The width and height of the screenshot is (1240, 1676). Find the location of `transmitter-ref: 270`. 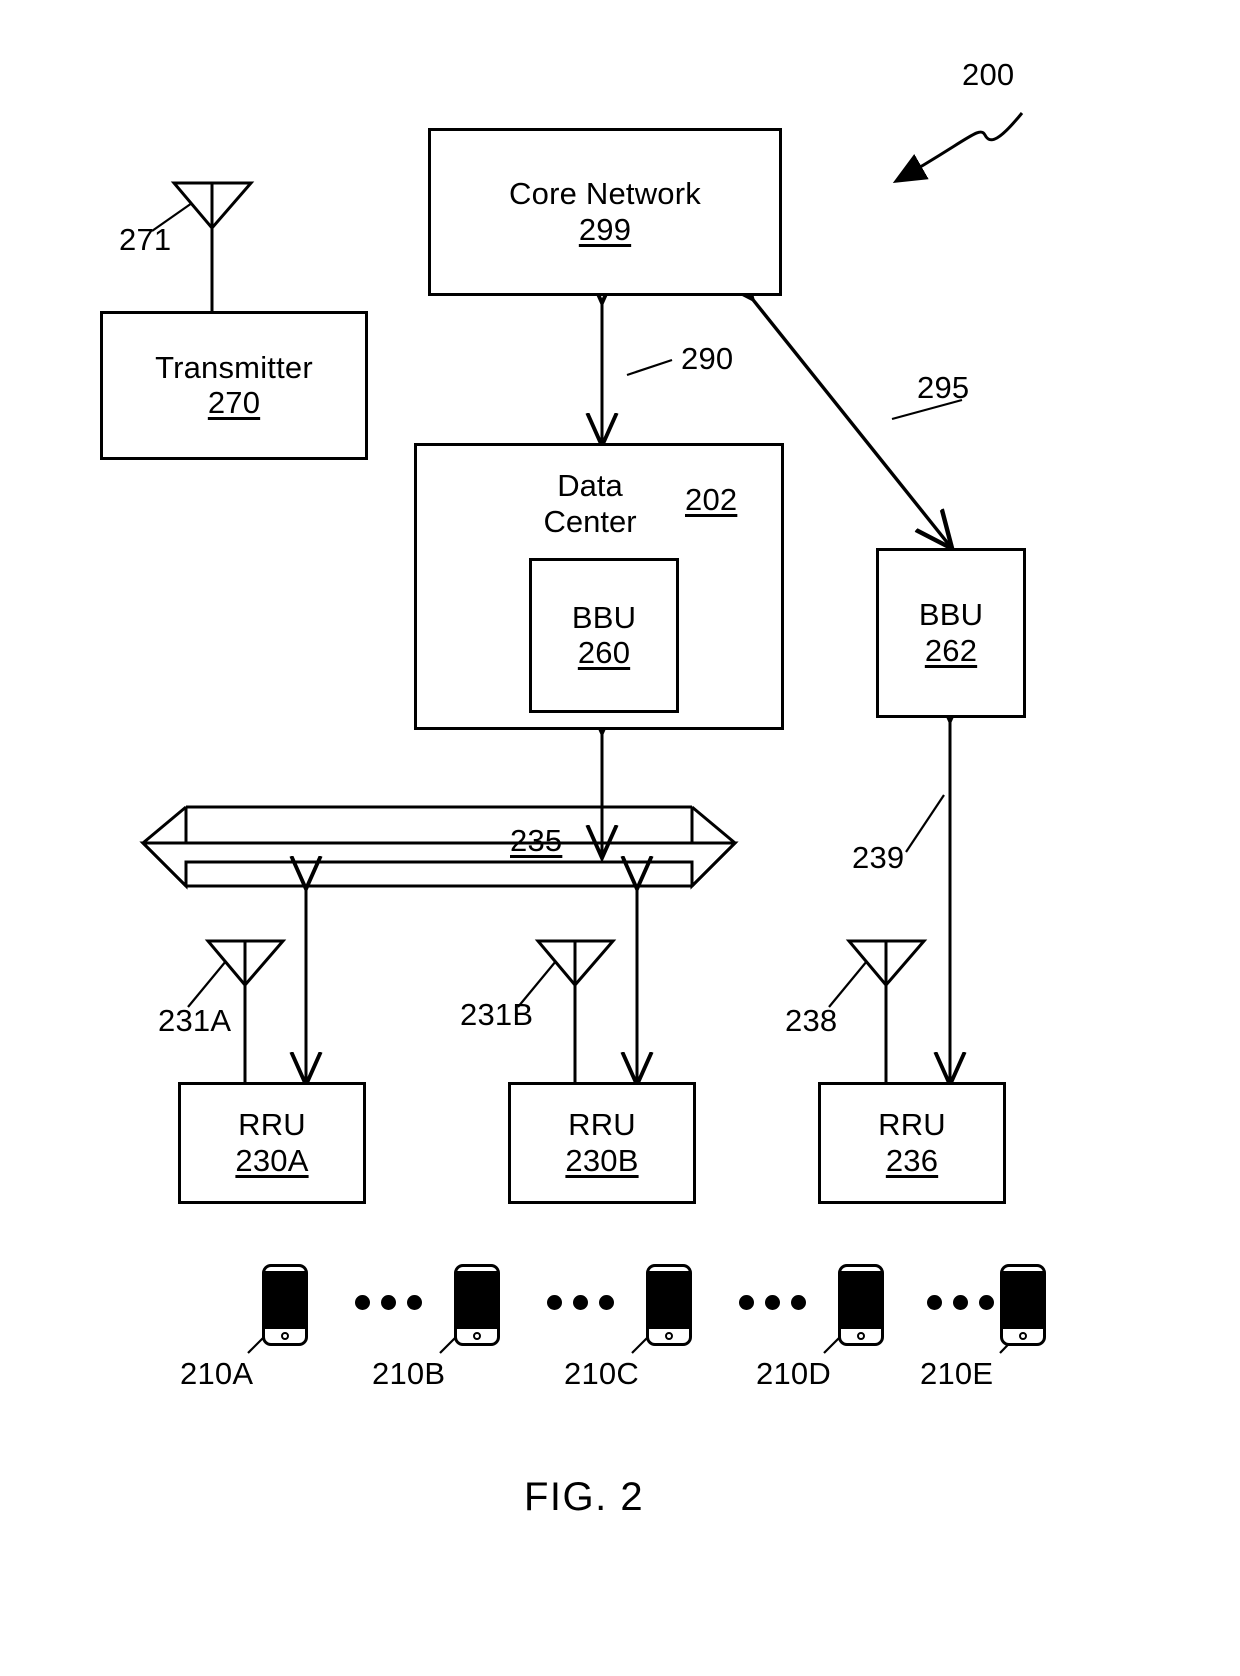

transmitter-ref: 270 is located at coordinates (234, 403).